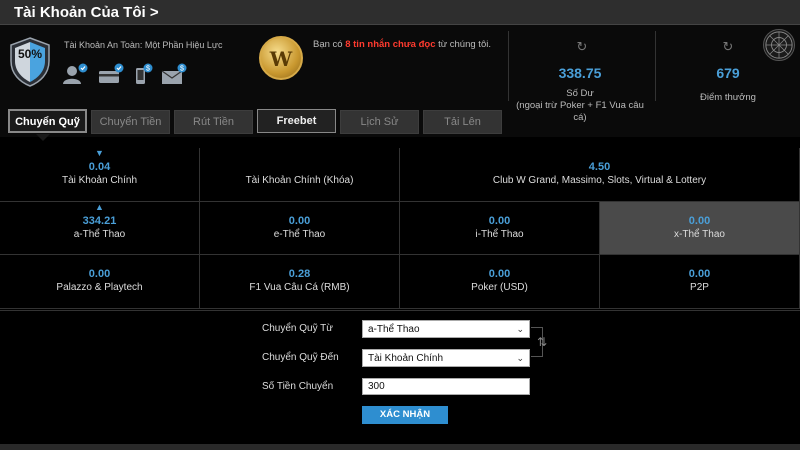 The image size is (800, 450). I want to click on swap-arrows-icon: ⇅, so click(542, 342).